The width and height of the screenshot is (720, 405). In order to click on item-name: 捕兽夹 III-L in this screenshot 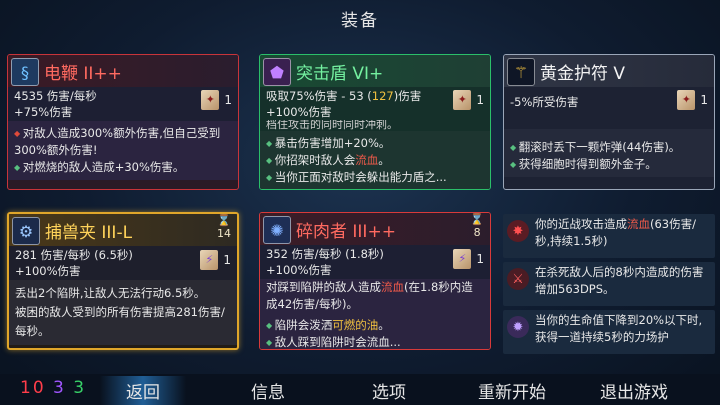, I will do `click(89, 232)`.